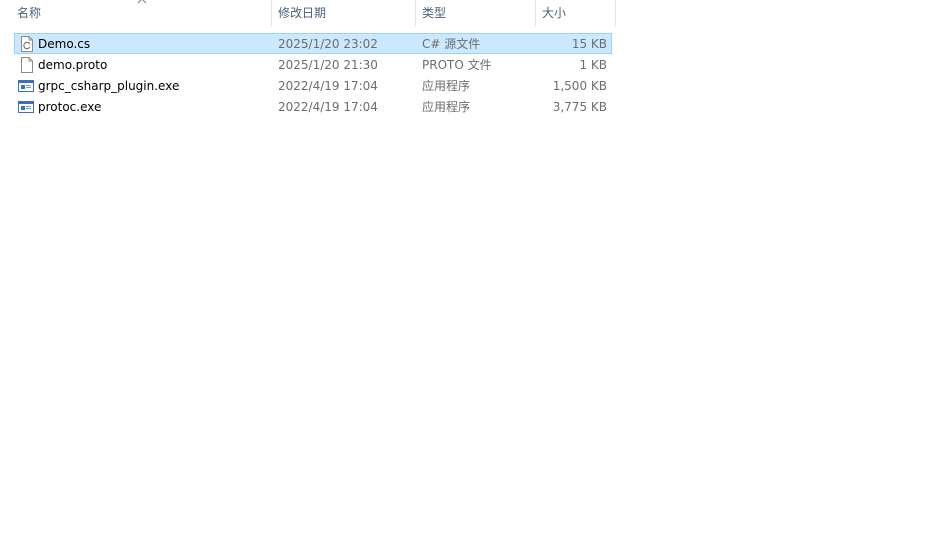  Describe the element at coordinates (576, 14) in the screenshot. I see `column-header-size: 大小` at that location.